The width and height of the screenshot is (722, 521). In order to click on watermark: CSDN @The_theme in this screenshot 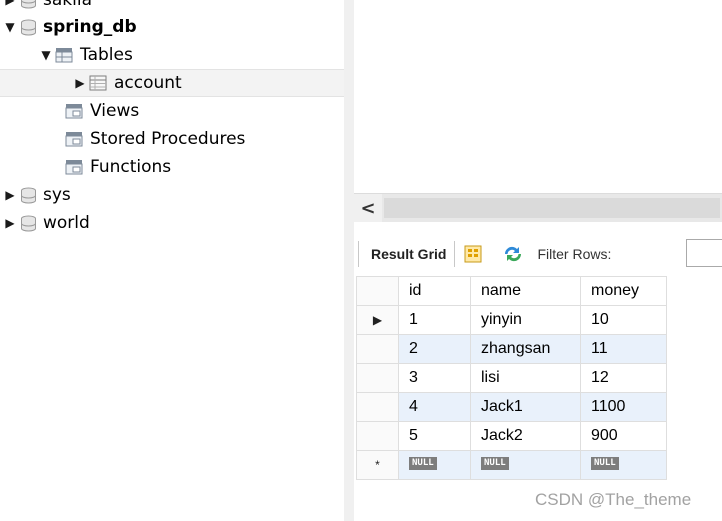, I will do `click(613, 499)`.